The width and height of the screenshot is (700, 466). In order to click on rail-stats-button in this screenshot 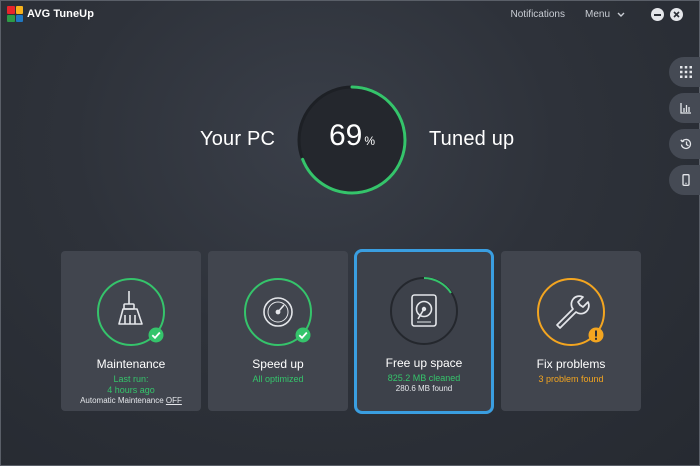, I will do `click(684, 108)`.